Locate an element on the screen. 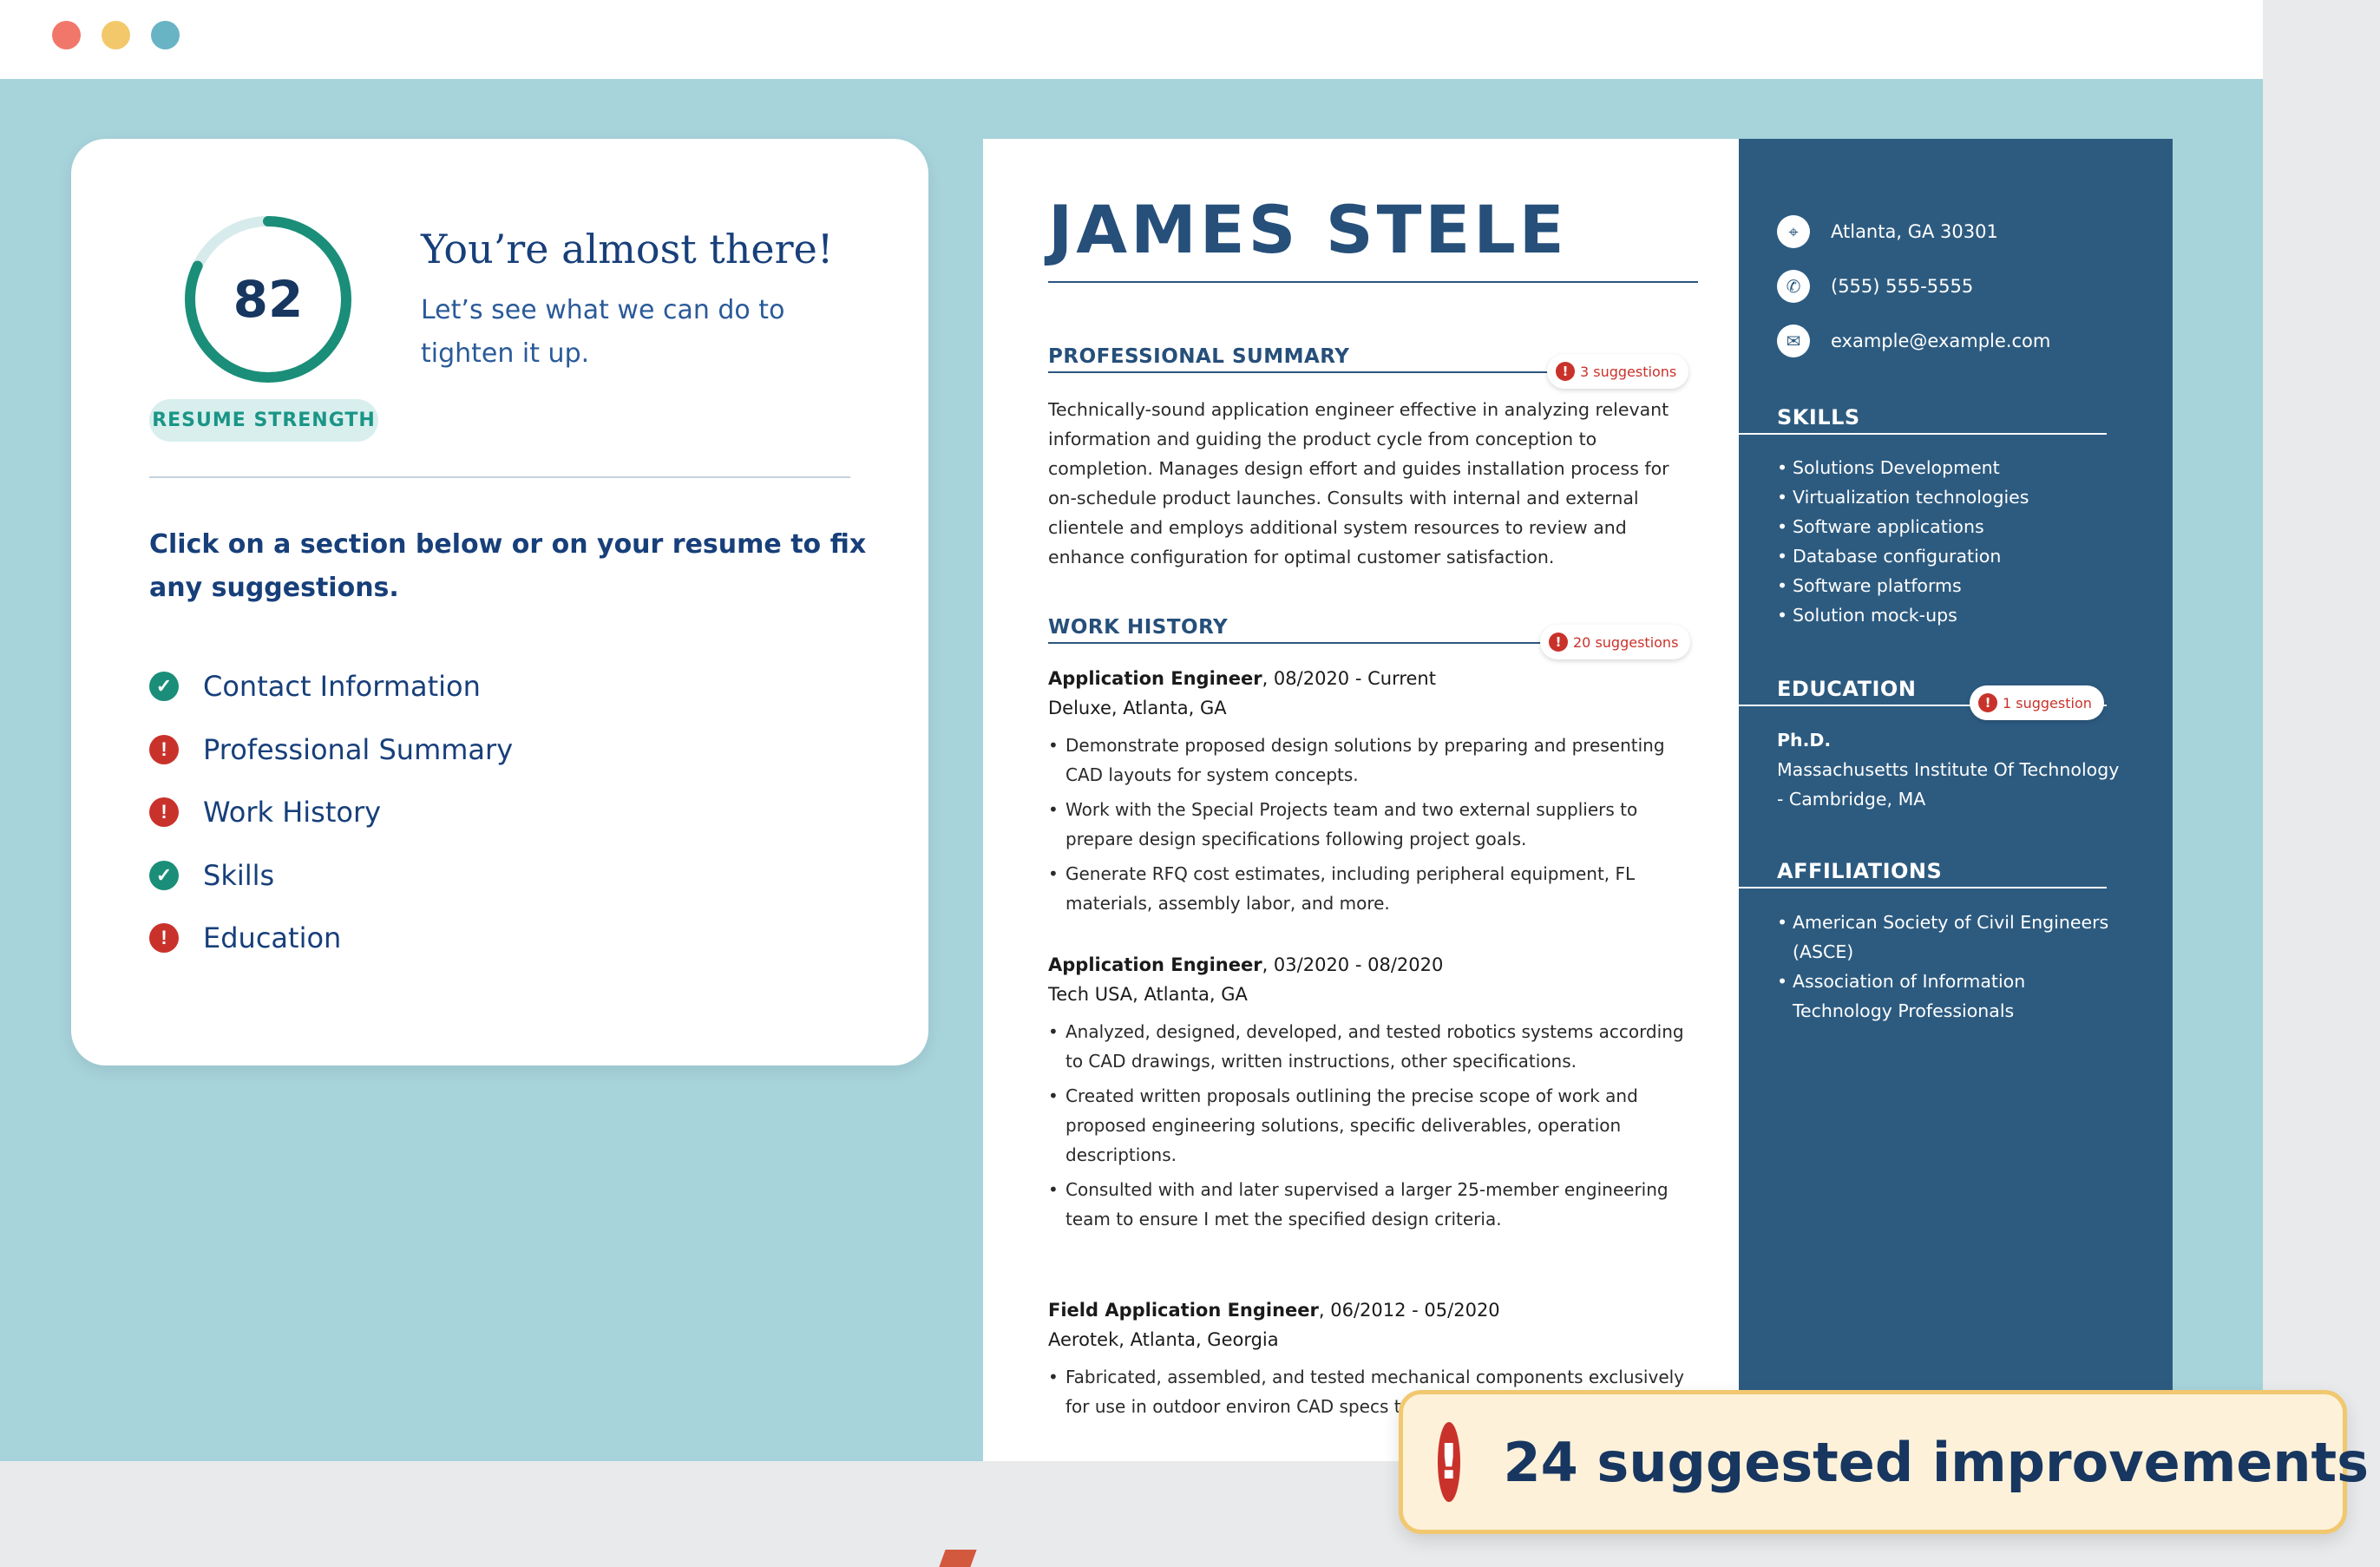 The image size is (2380, 1567). list-item: Software platforms is located at coordinates (1950, 585).